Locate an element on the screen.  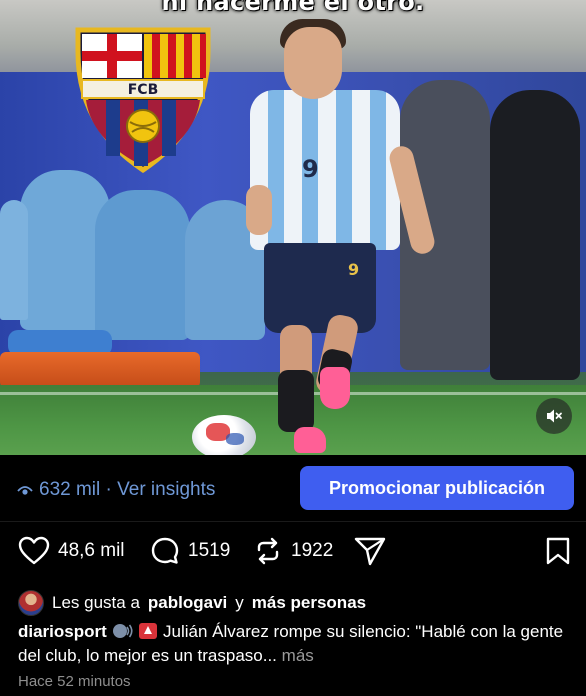
caption-username: diariosport is located at coordinates (62, 631).